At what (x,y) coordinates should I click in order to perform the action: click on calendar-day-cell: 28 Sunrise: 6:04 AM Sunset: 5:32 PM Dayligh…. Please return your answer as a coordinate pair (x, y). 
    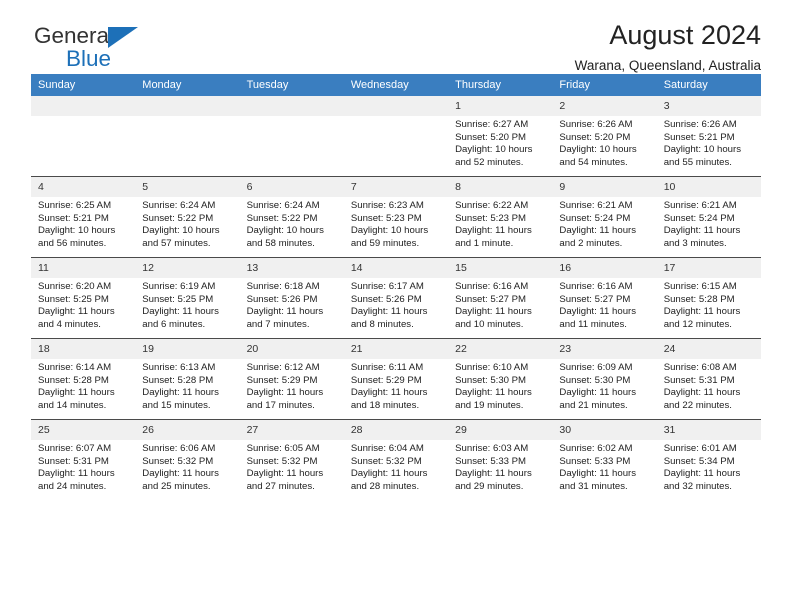
    Looking at the image, I should click on (396, 459).